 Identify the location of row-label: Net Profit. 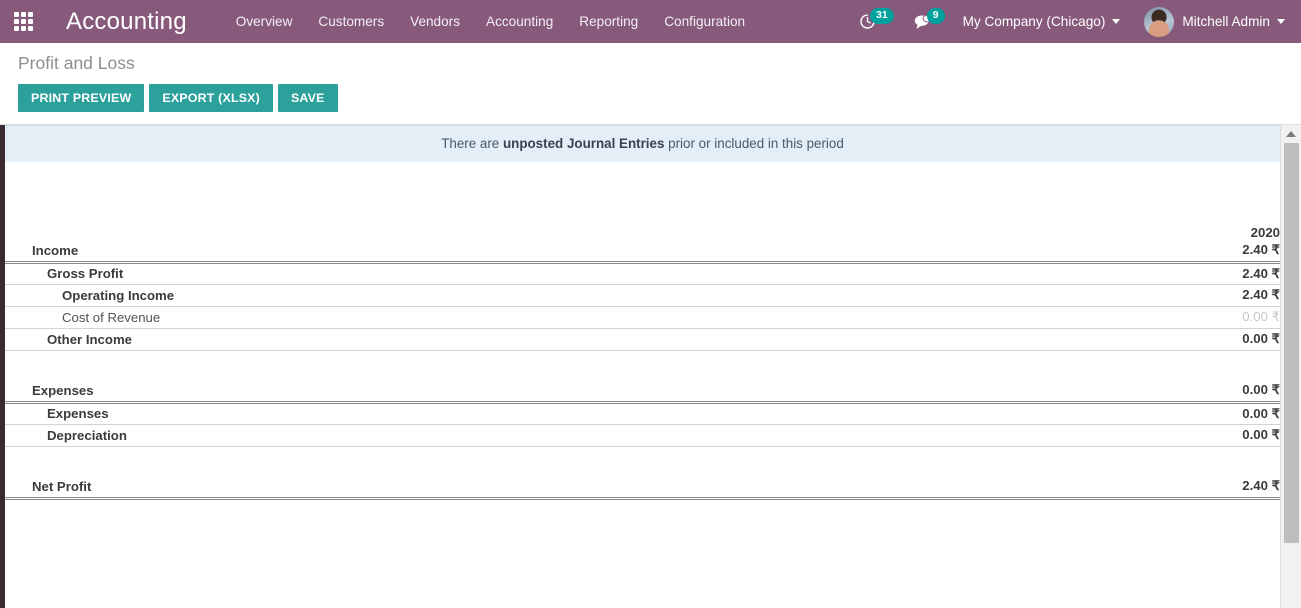
(62, 486).